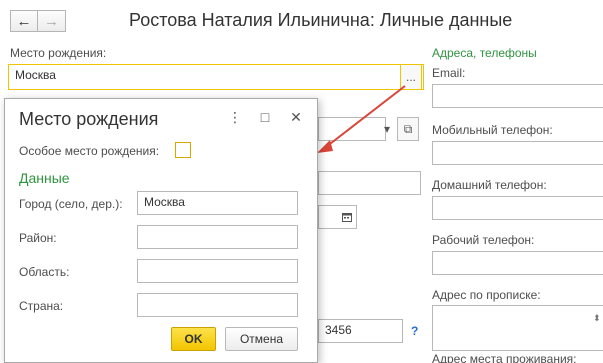 Image resolution: width=603 pixels, height=363 pixels. What do you see at coordinates (492, 130) in the screenshot?
I see `mobile-label: Мобильный телефон:` at bounding box center [492, 130].